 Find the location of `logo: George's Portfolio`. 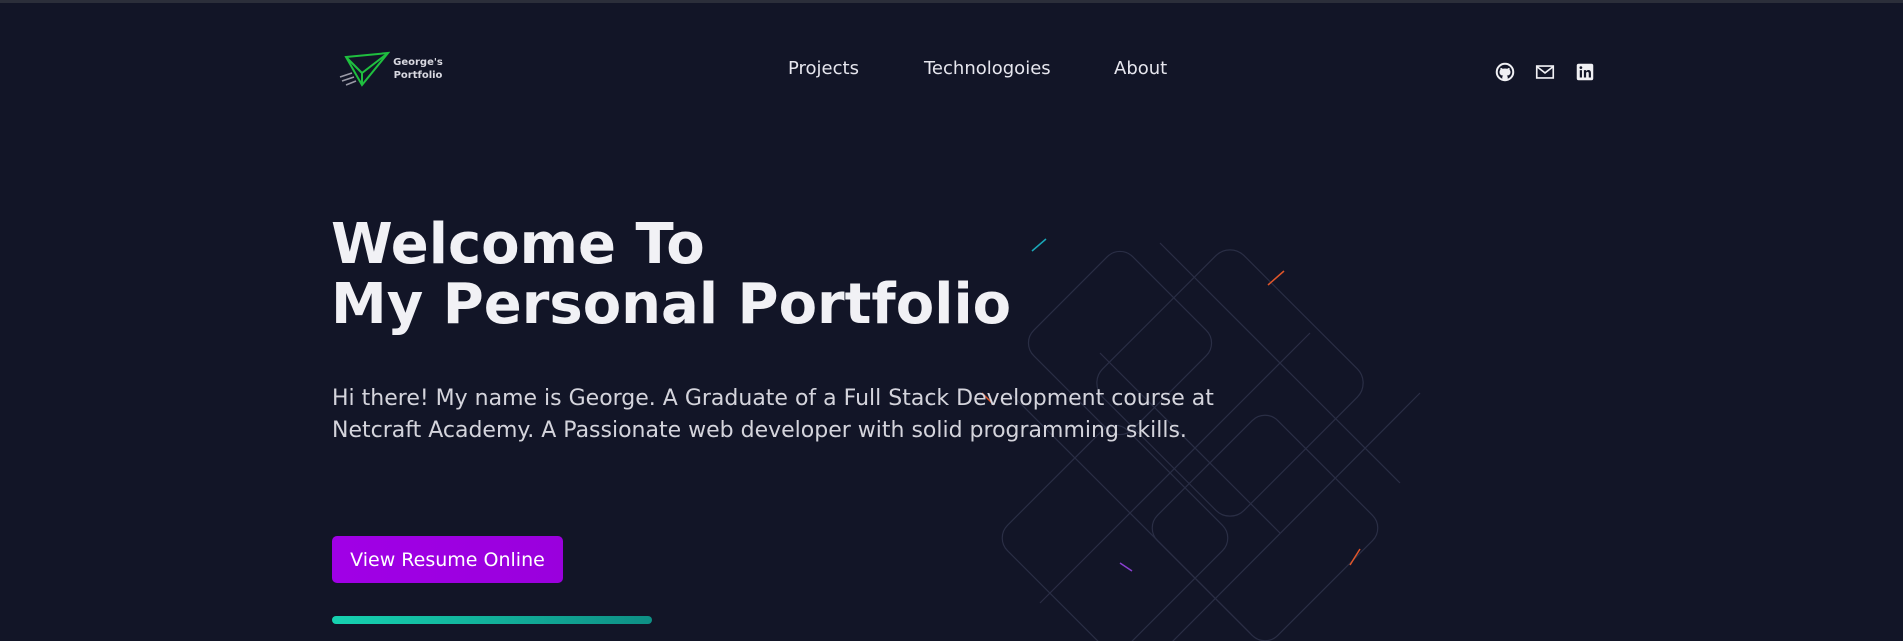

logo: George's Portfolio is located at coordinates (392, 71).